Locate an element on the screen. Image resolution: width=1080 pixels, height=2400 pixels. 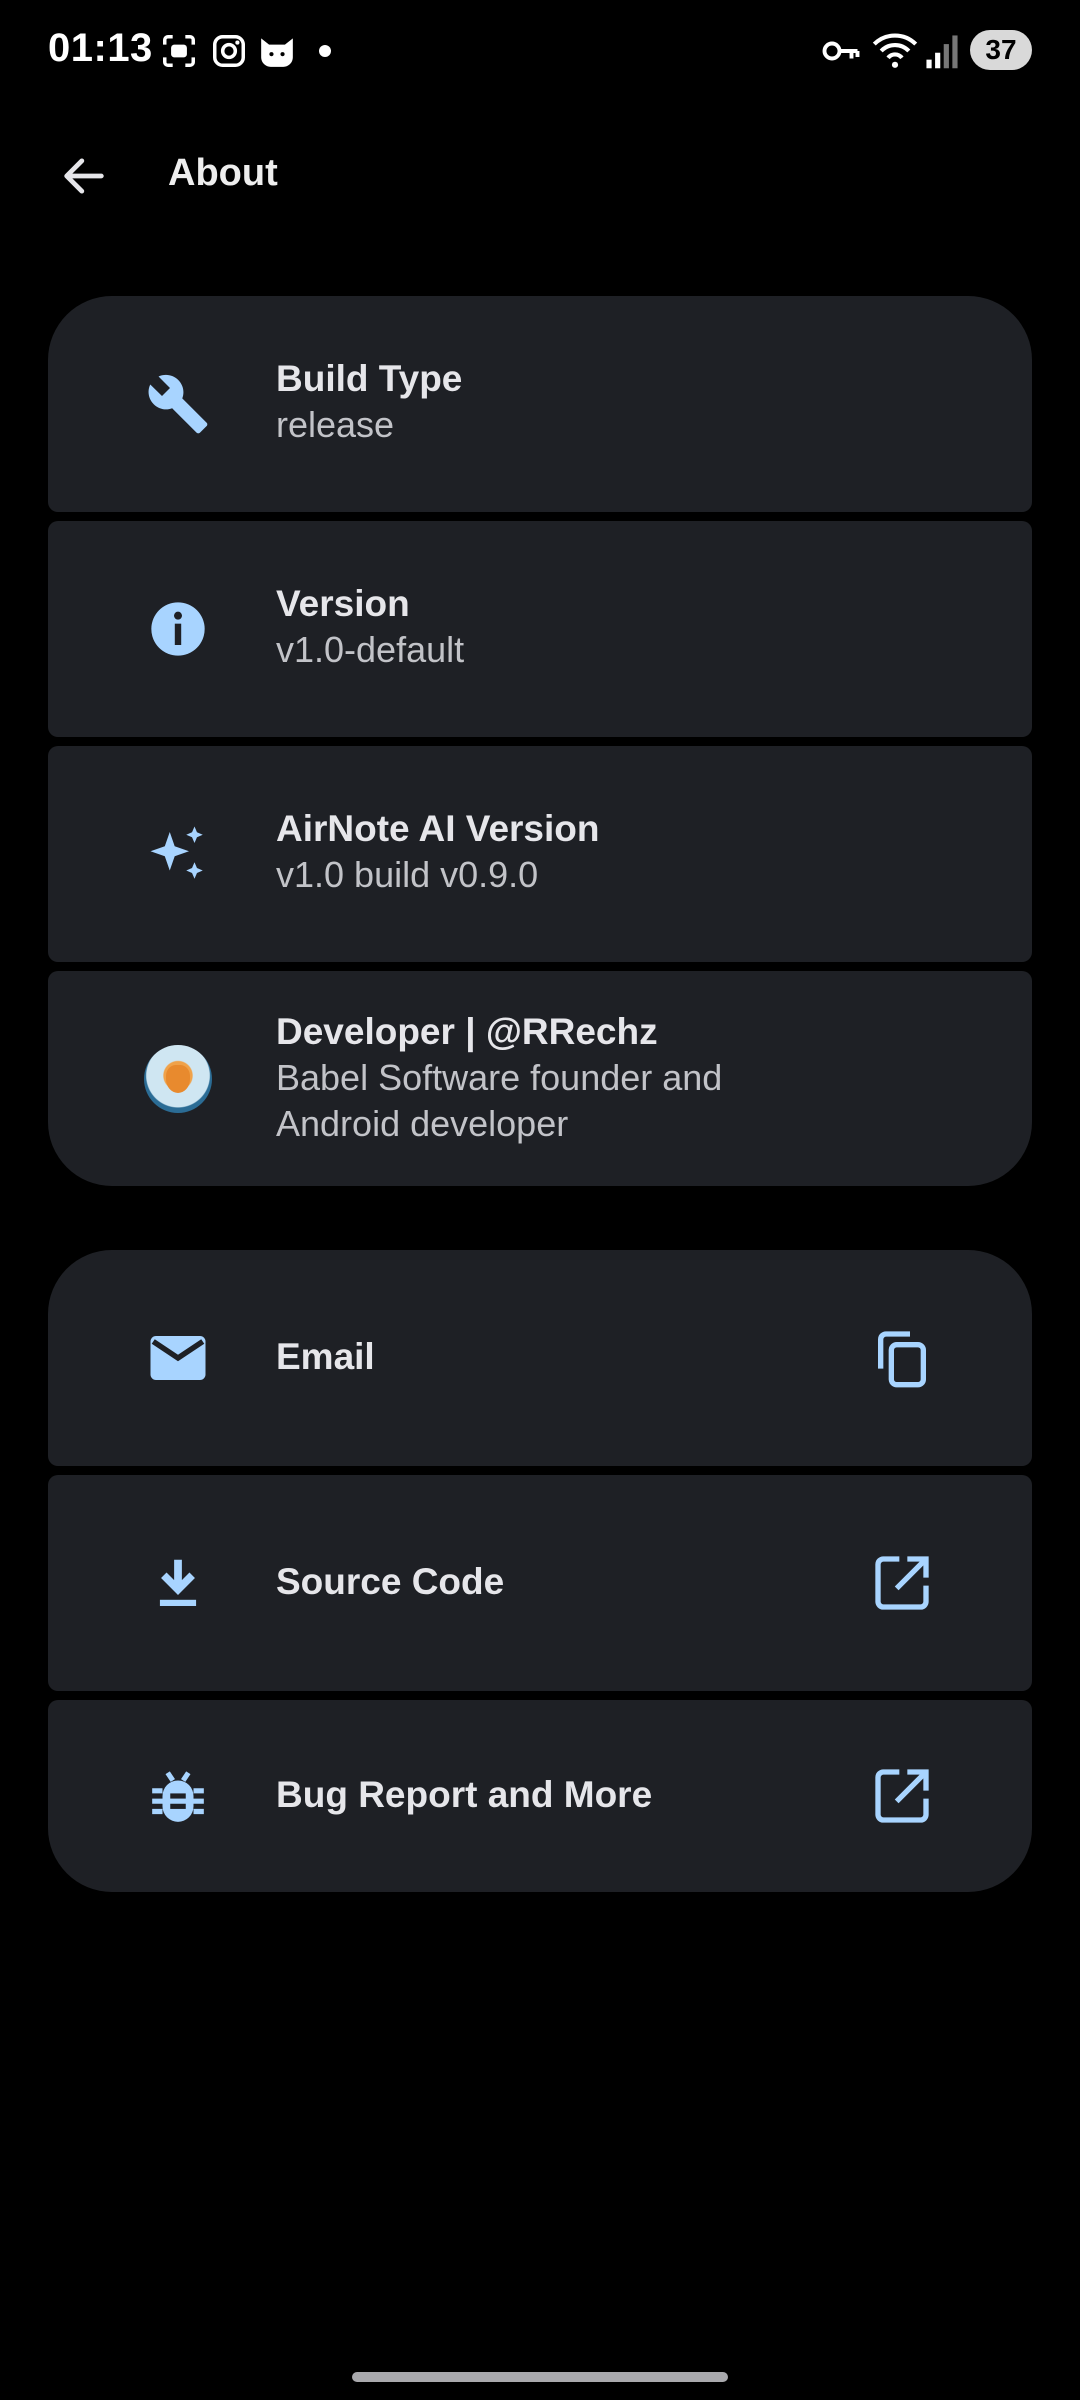
info-icon is located at coordinates (178, 629).